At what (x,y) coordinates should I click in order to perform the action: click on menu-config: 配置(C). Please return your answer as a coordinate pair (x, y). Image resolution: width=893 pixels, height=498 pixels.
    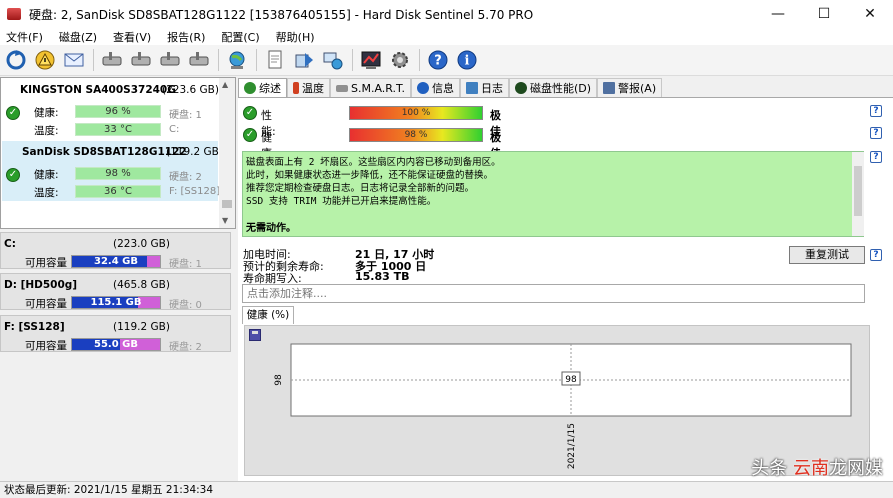
    Looking at the image, I should click on (240, 37).